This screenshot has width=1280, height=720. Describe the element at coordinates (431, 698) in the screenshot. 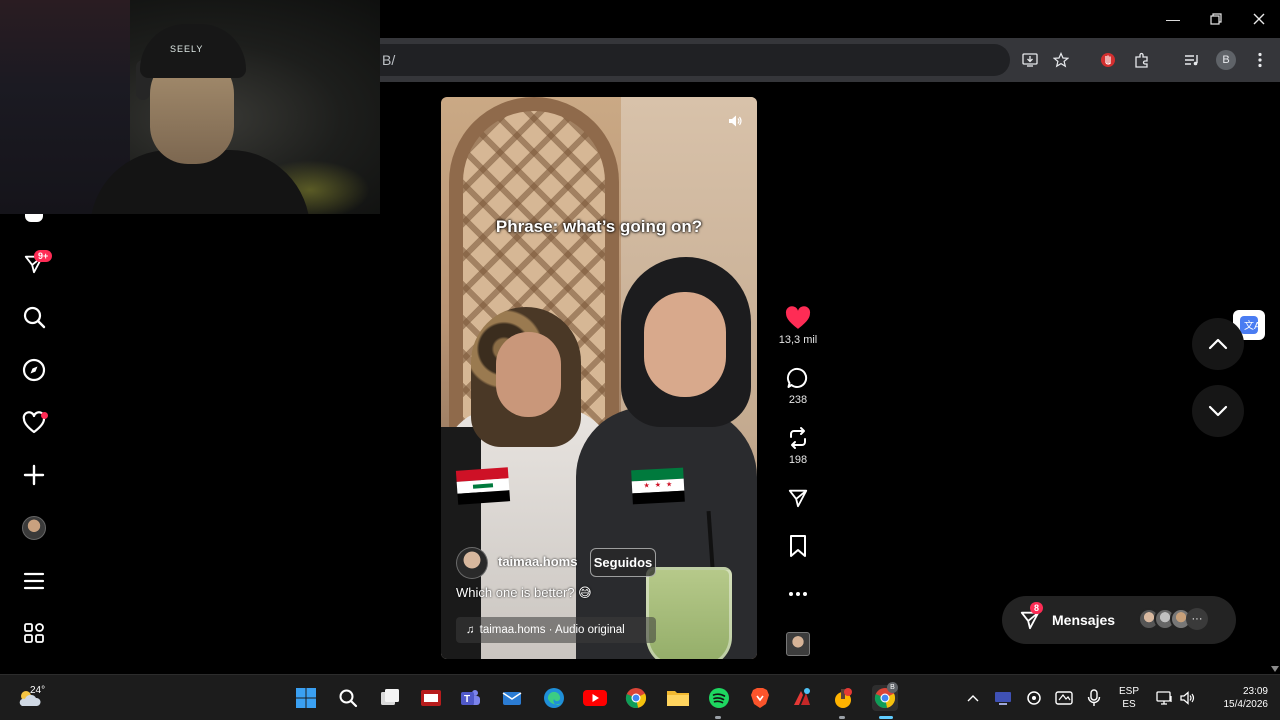

I see `gpu-tool-icon` at that location.